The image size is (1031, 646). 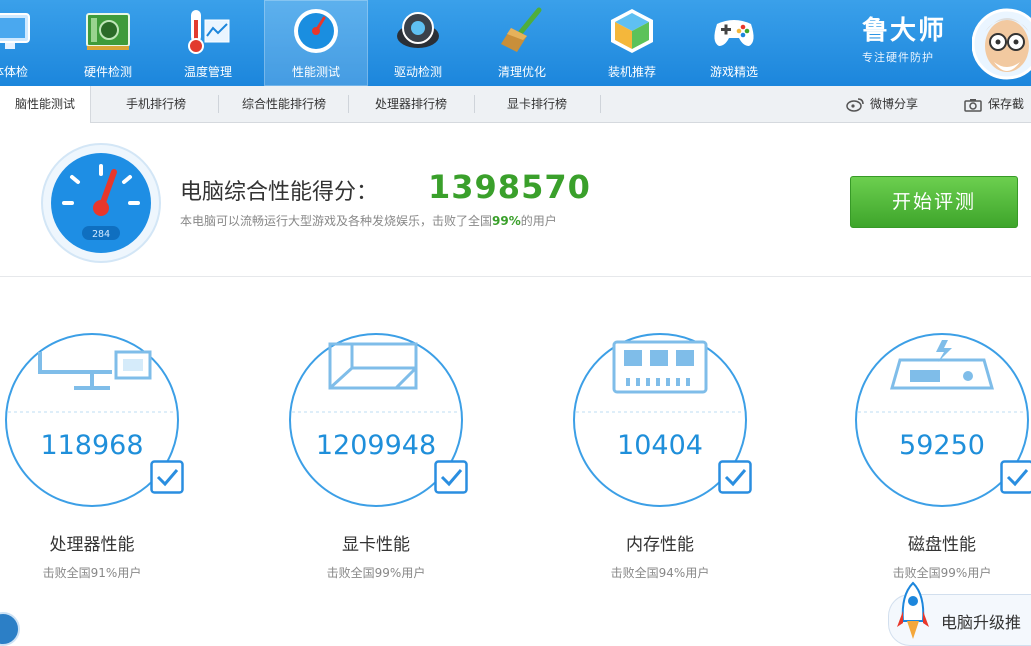 I want to click on gpu-rank-text: 击败全国99%用户, so click(x=376, y=572).